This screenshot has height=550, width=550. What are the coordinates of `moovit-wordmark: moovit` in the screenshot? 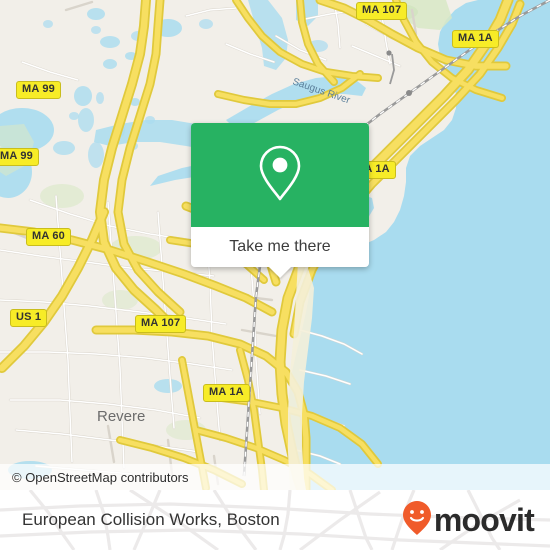 It's located at (484, 520).